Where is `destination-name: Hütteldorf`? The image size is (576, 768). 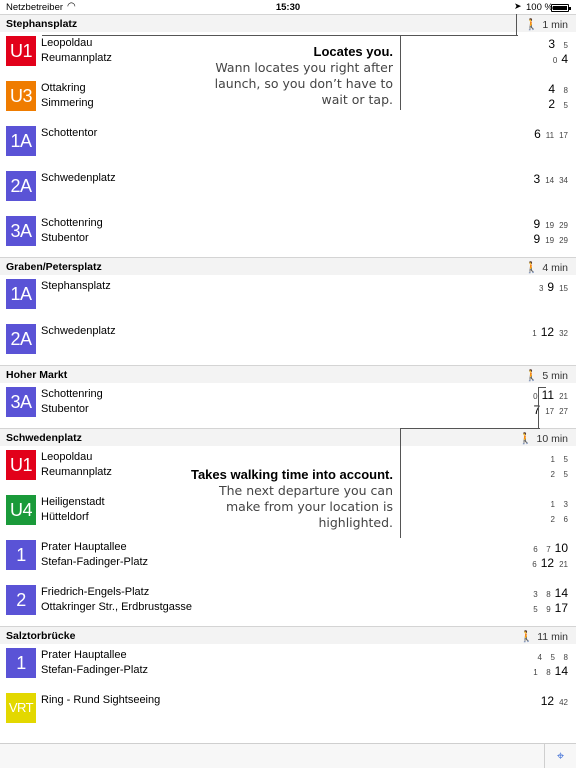
destination-name: Hütteldorf is located at coordinates (65, 517).